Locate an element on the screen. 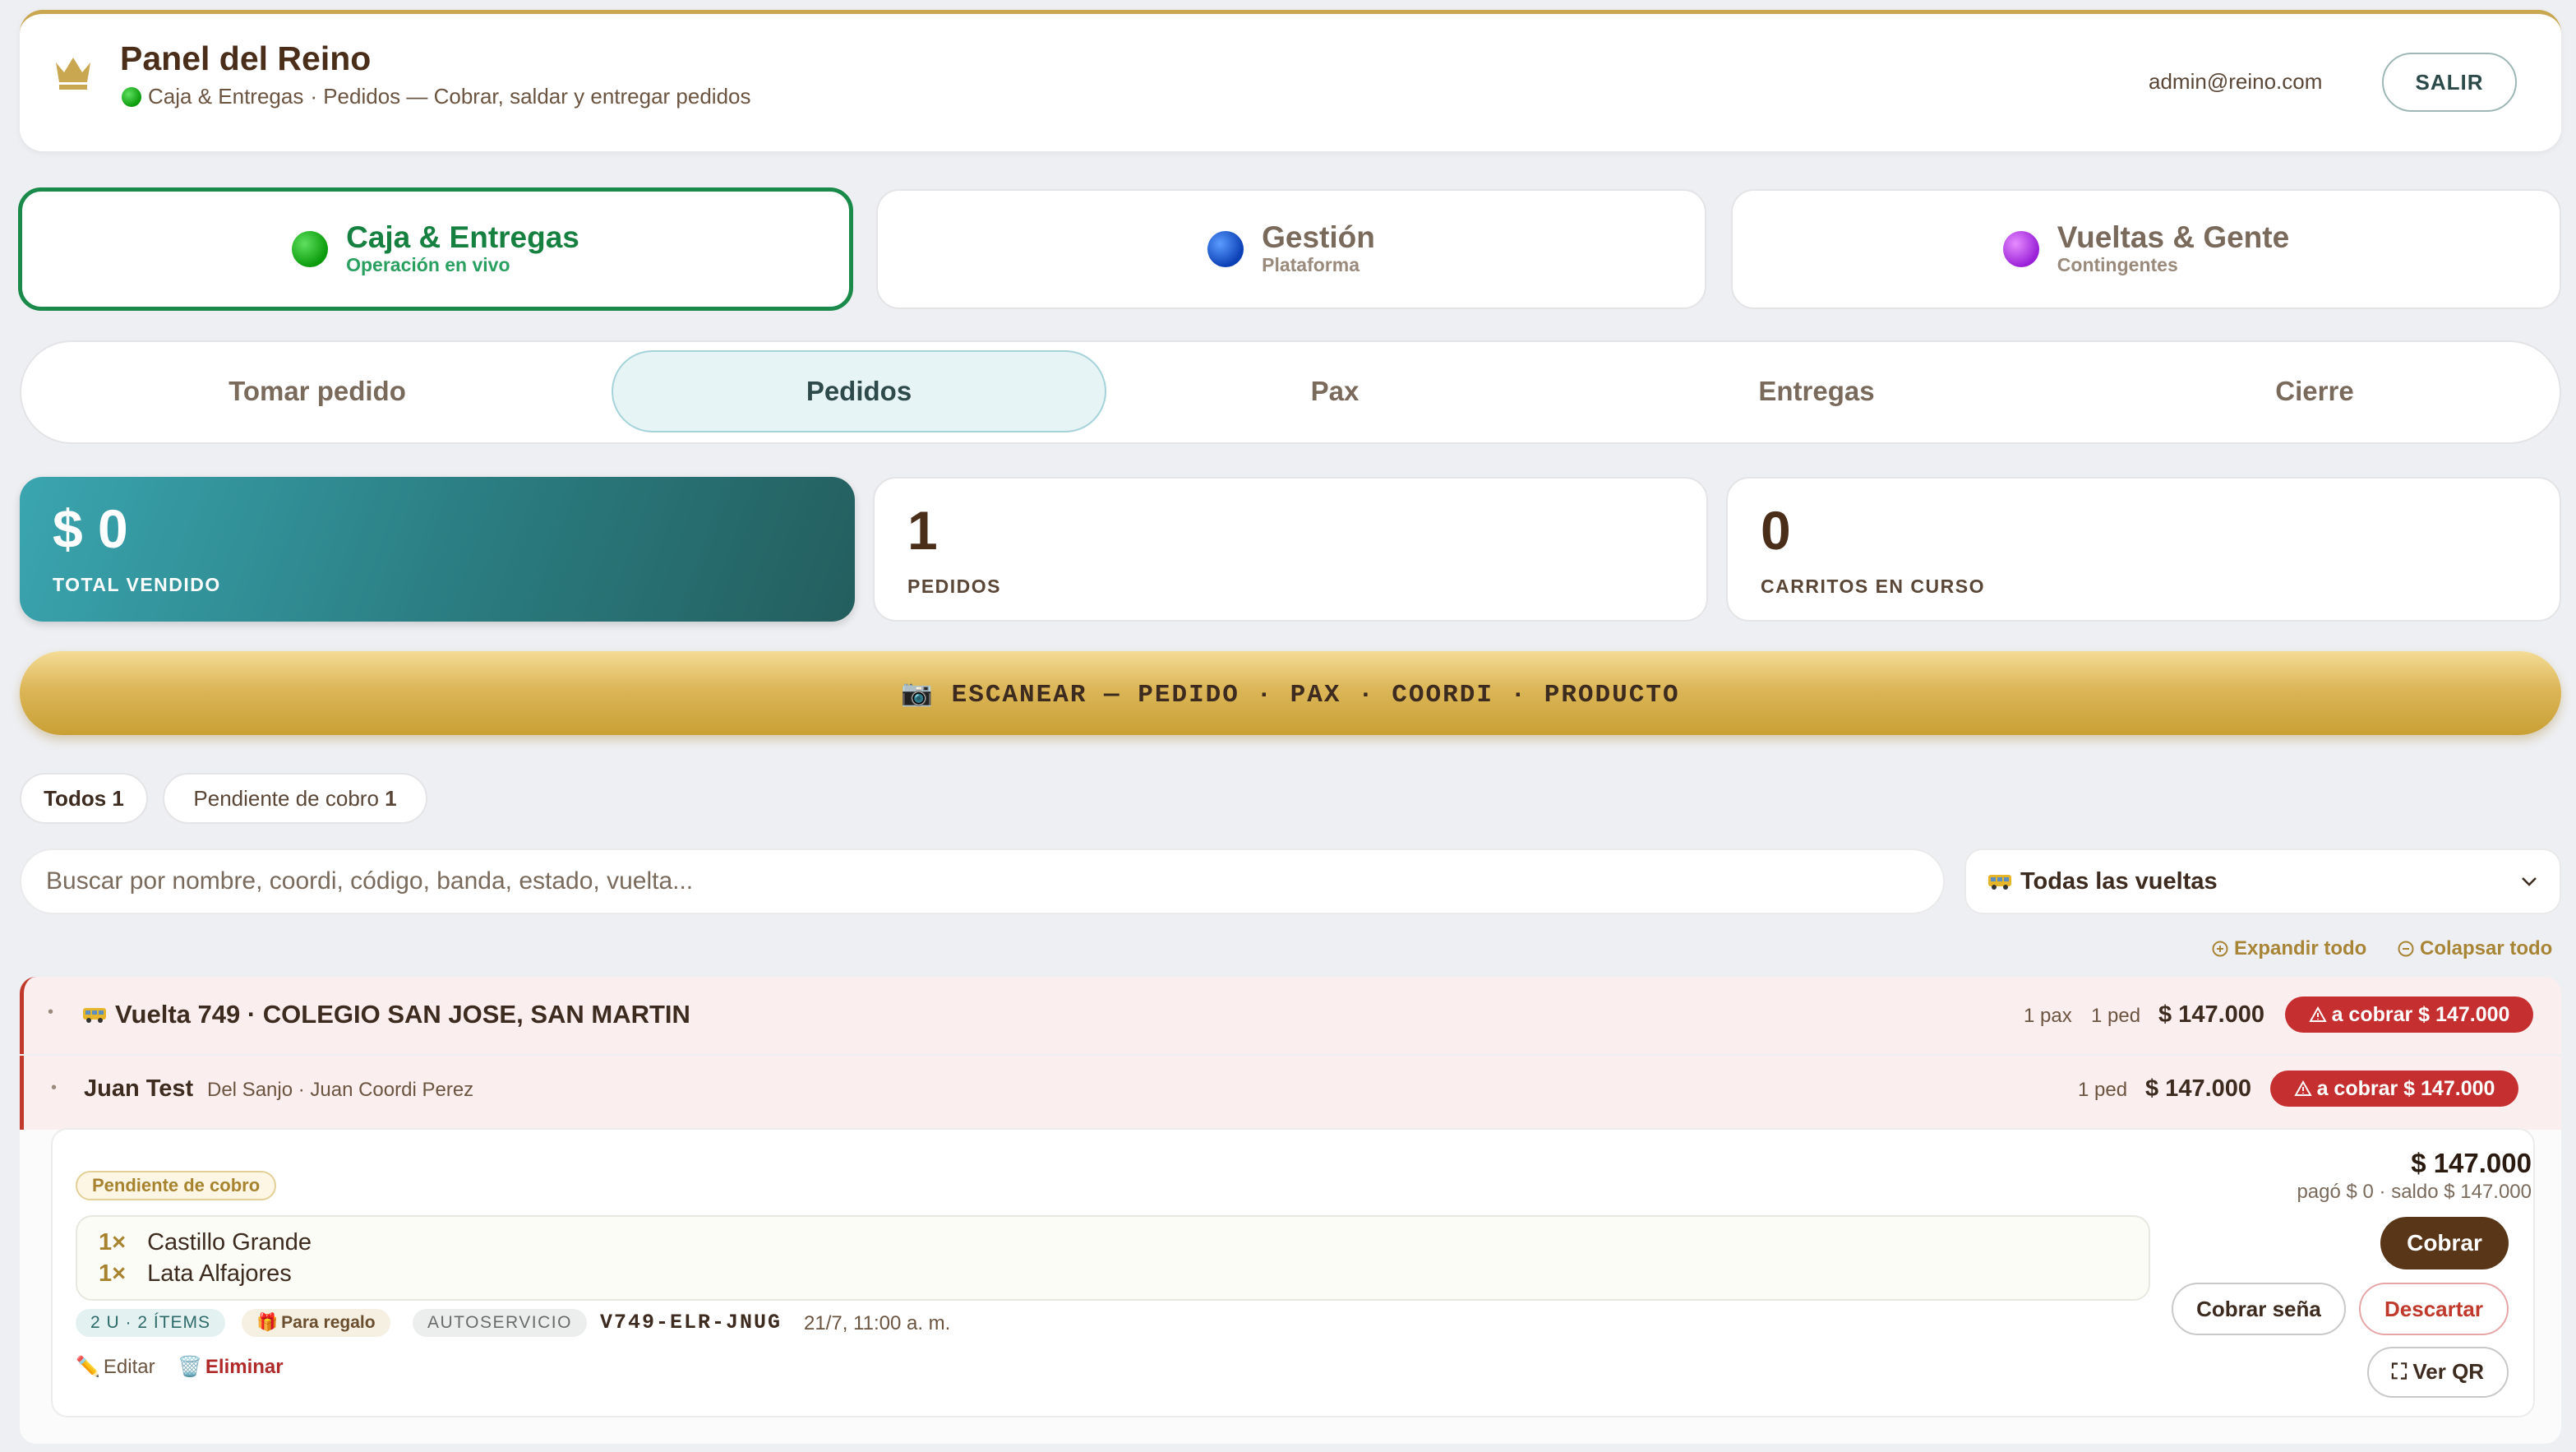 The height and width of the screenshot is (1452, 2576). app-title: Panel del Reino is located at coordinates (246, 58).